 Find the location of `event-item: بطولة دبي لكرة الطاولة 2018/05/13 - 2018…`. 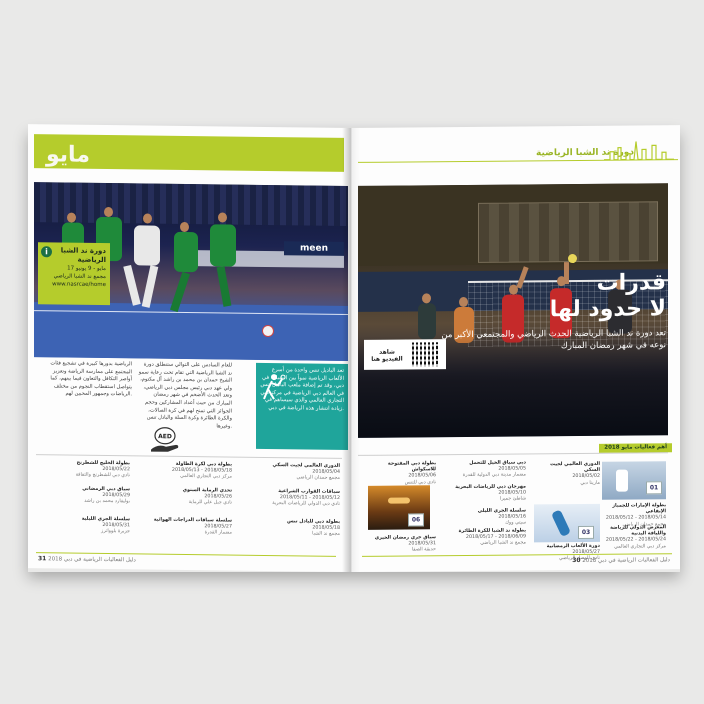

event-item: بطولة دبي لكرة الطاولة 2018/05/13 - 2018… is located at coordinates (201, 470).